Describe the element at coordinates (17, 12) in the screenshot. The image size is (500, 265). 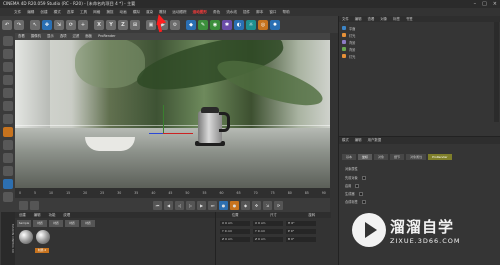
I see `menu-file: 文件` at that location.